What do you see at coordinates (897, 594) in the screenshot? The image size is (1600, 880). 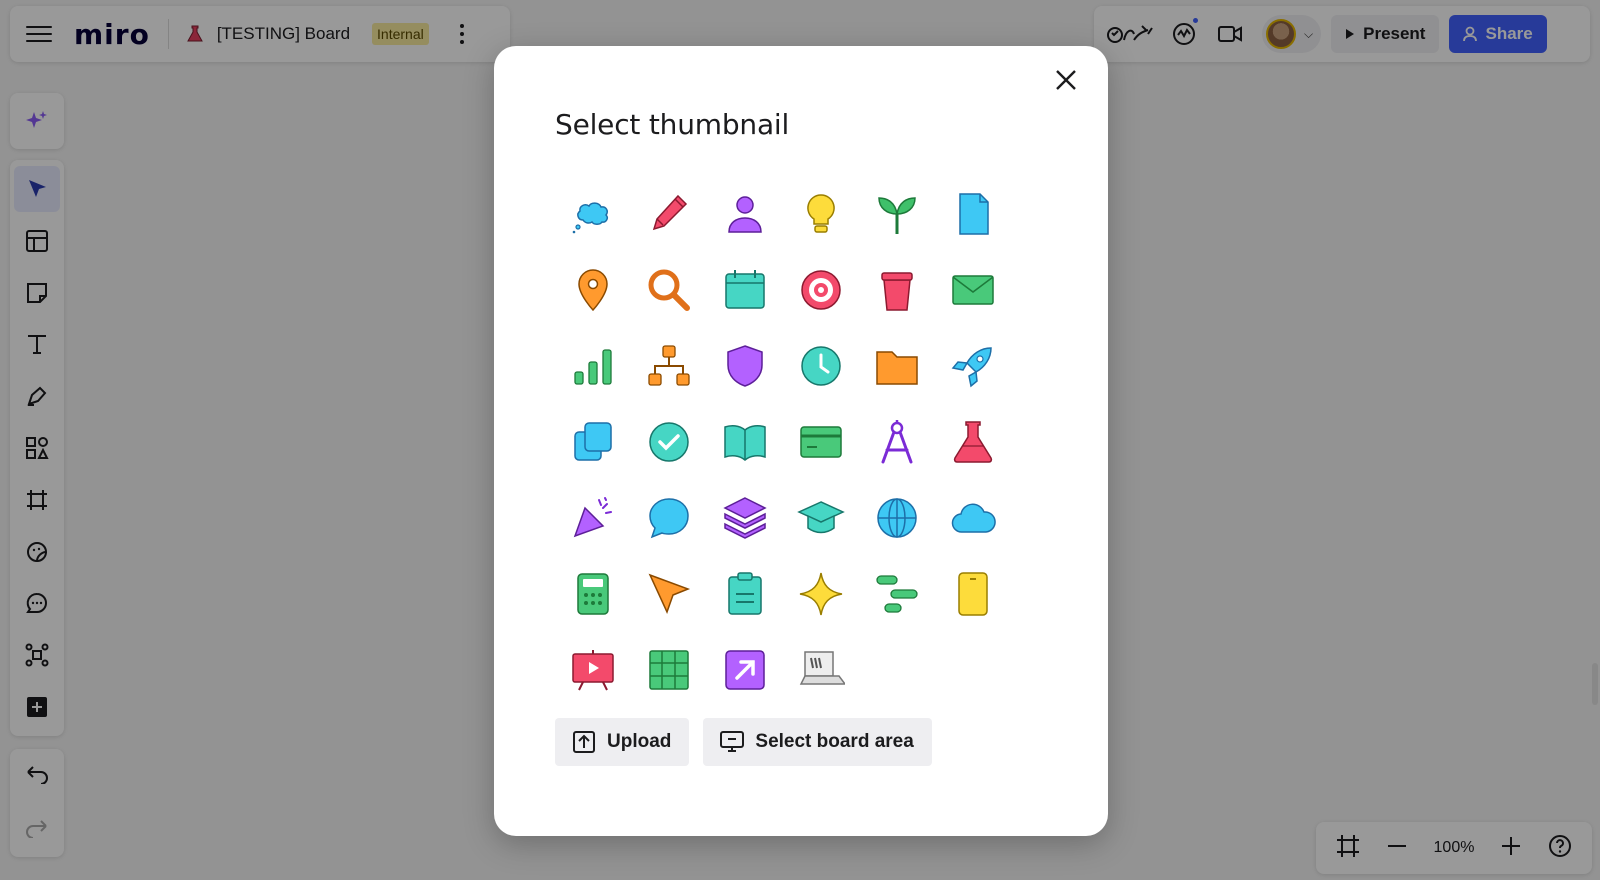 I see `gantt-bars-icon` at bounding box center [897, 594].